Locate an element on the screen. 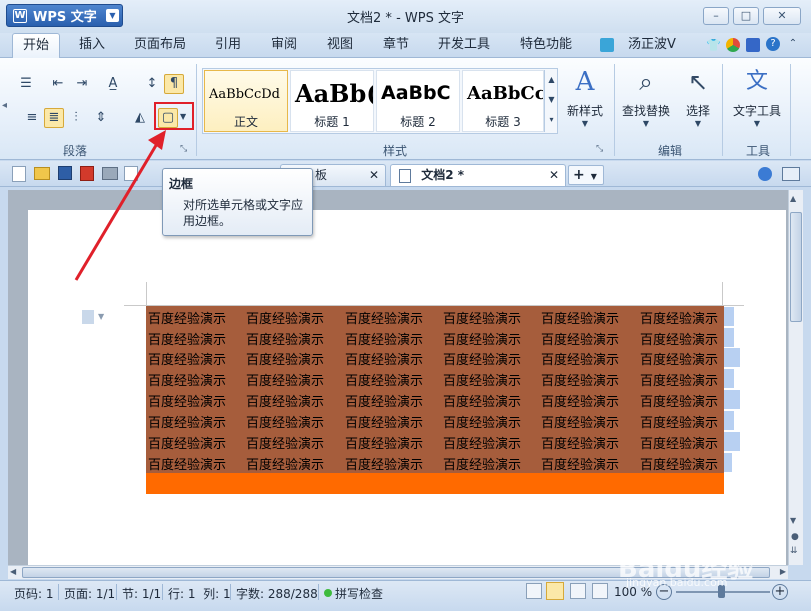 This screenshot has height=611, width=811. print-icon is located at coordinates (110, 173).